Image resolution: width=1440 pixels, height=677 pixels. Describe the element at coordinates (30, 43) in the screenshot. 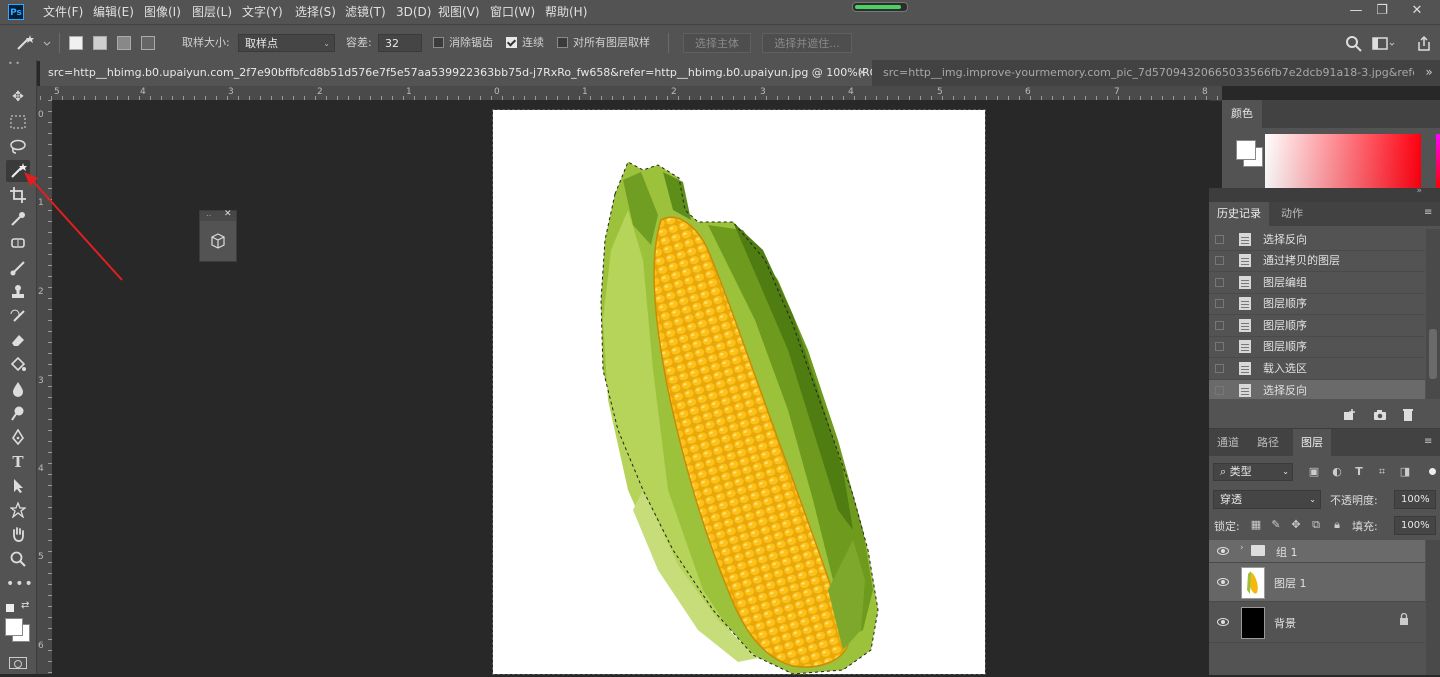

I see `tool-preset-picker` at that location.